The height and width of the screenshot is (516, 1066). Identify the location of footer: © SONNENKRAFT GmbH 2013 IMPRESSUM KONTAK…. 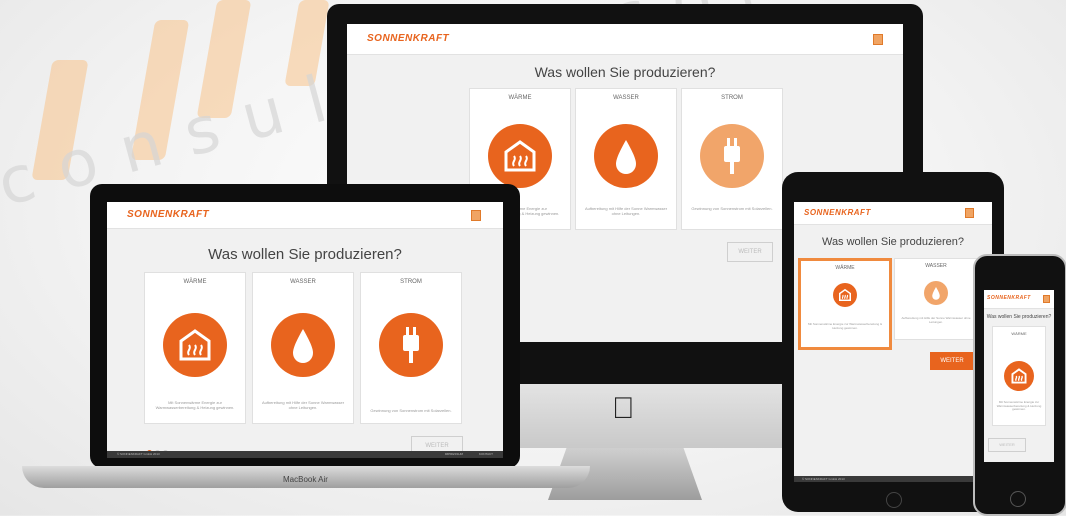
(305, 454).